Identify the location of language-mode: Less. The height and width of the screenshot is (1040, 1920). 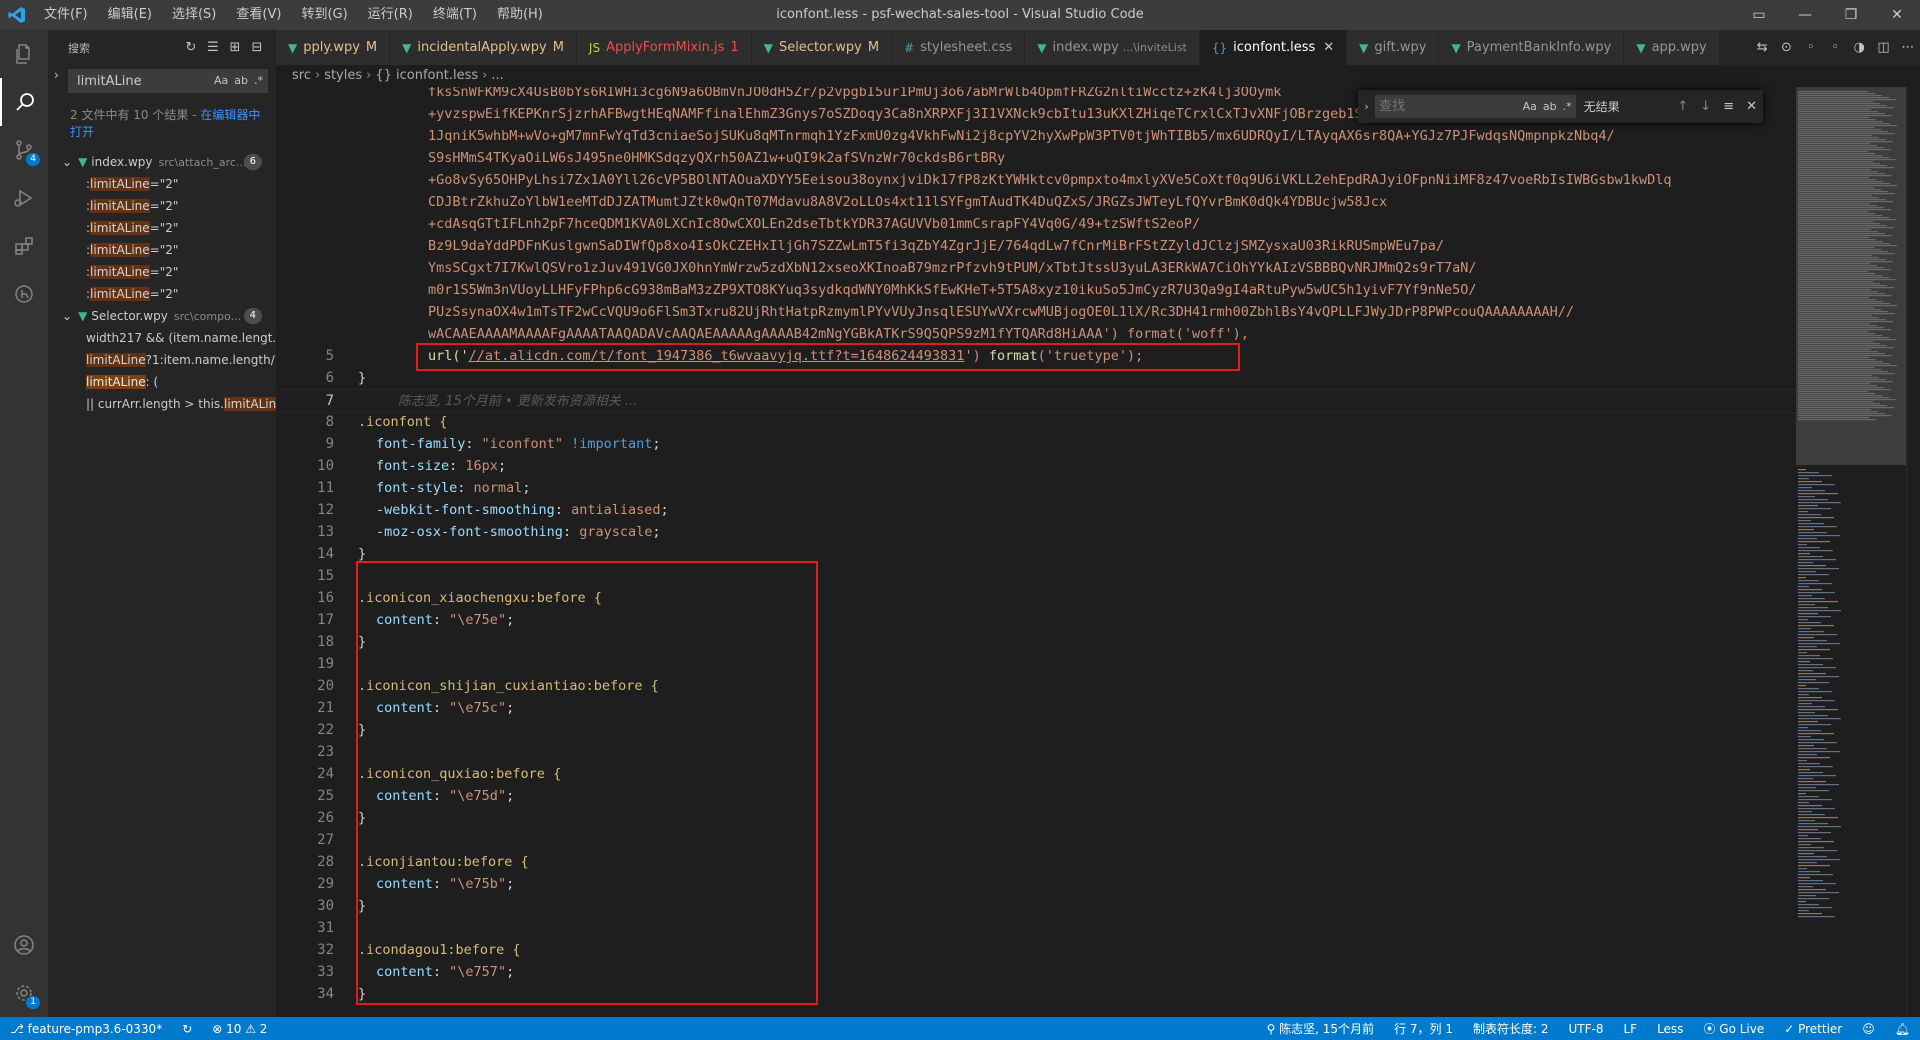
(1670, 1029).